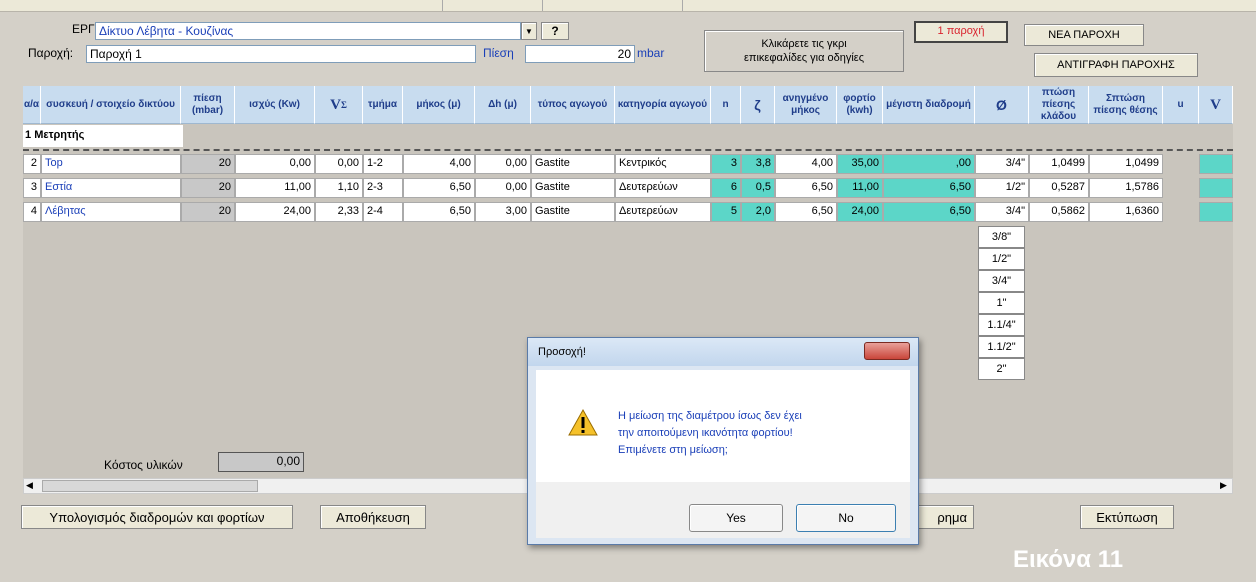 The image size is (1256, 582). What do you see at coordinates (663, 164) in the screenshot?
I see `cell-category: Κεντρικός` at bounding box center [663, 164].